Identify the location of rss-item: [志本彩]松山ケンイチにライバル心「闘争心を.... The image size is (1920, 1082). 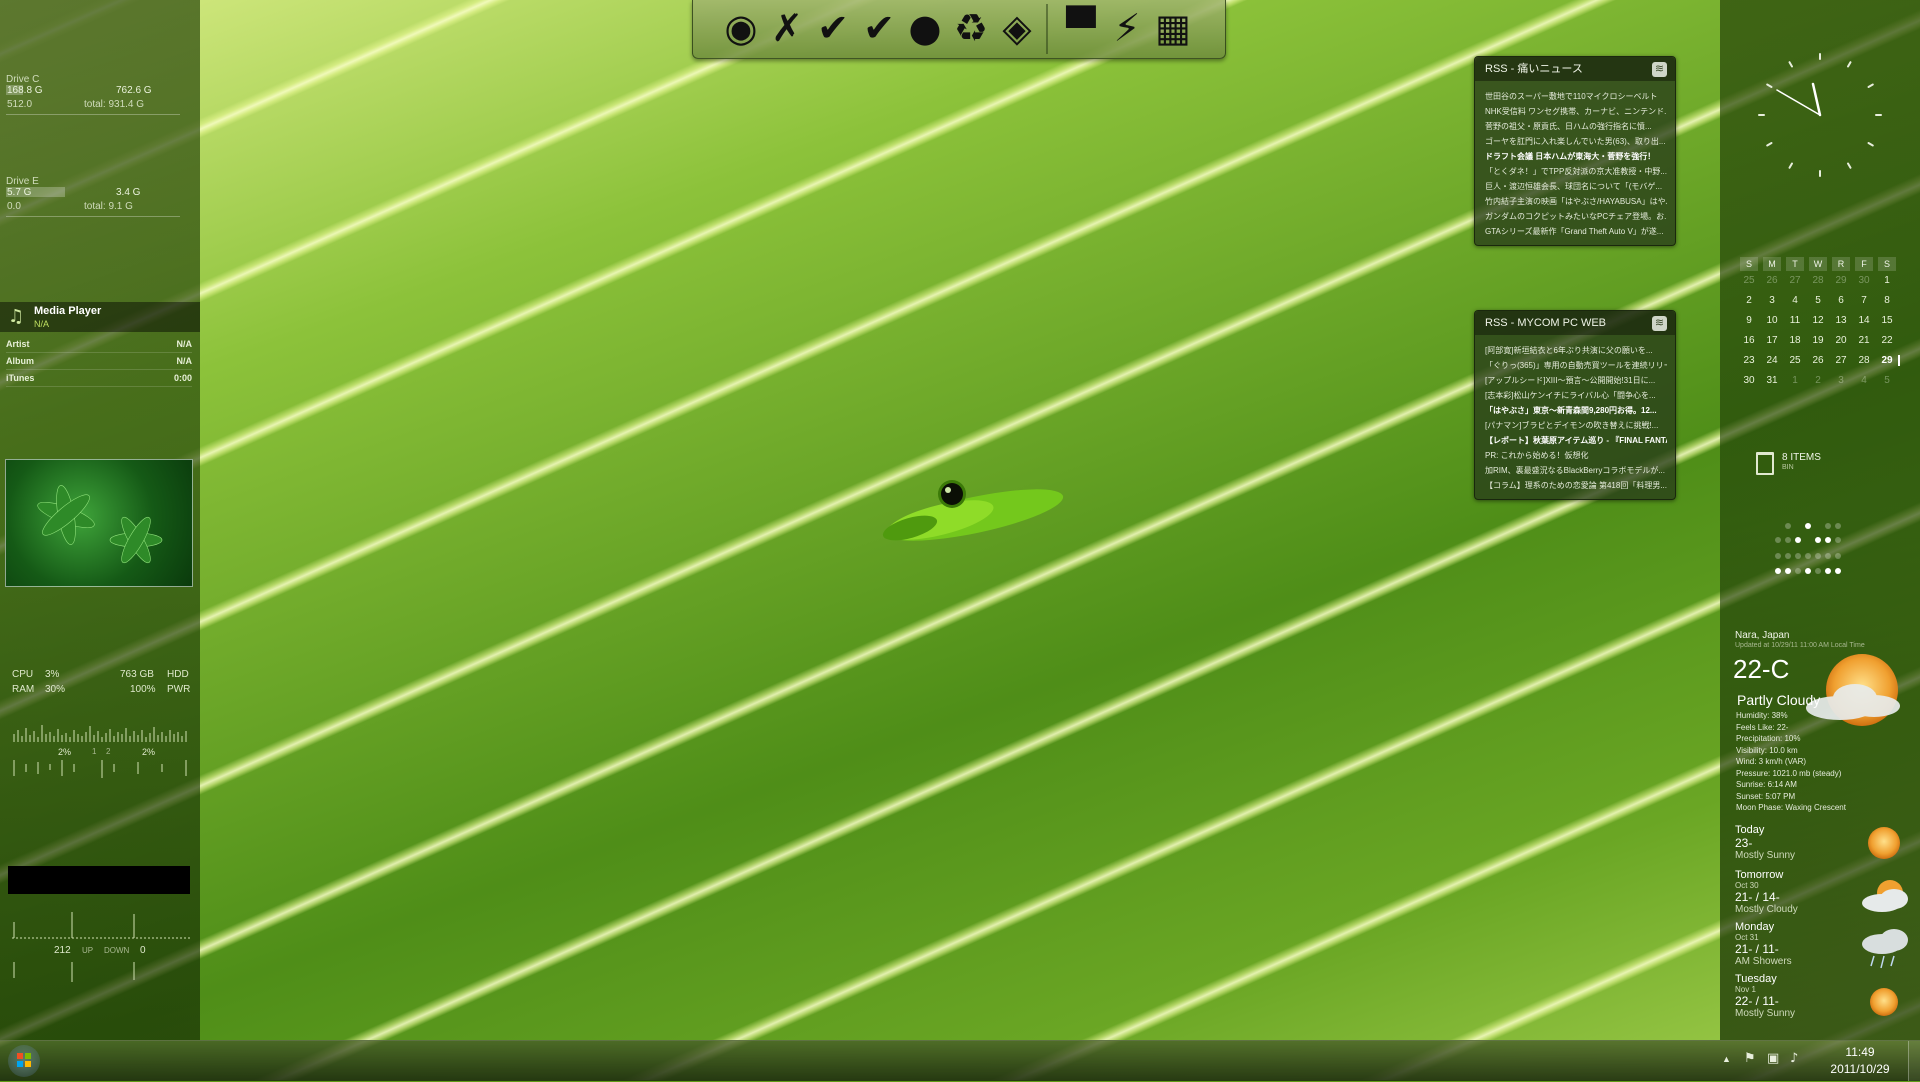
(1576, 395).